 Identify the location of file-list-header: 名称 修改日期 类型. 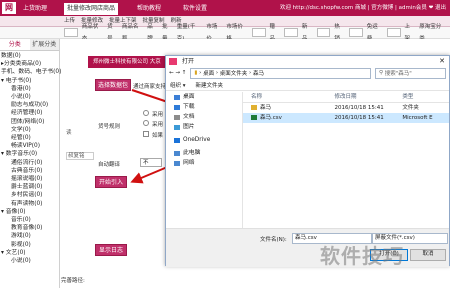
(346, 97).